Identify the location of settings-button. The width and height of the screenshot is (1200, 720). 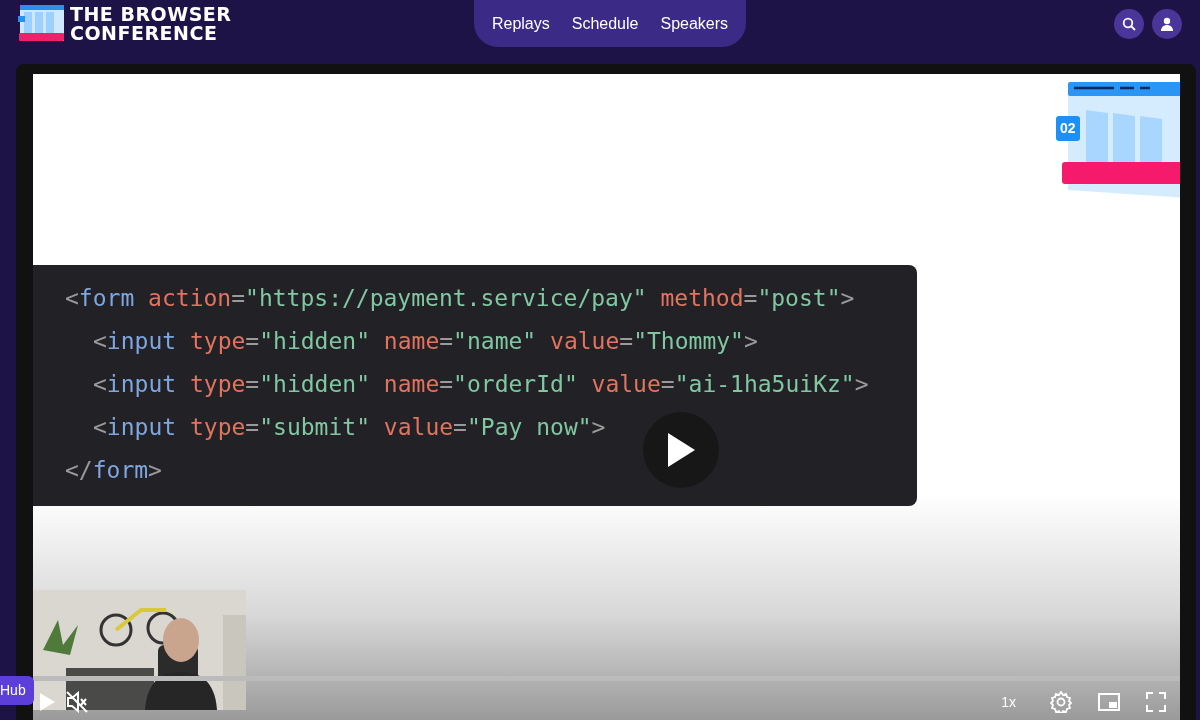
(1061, 702).